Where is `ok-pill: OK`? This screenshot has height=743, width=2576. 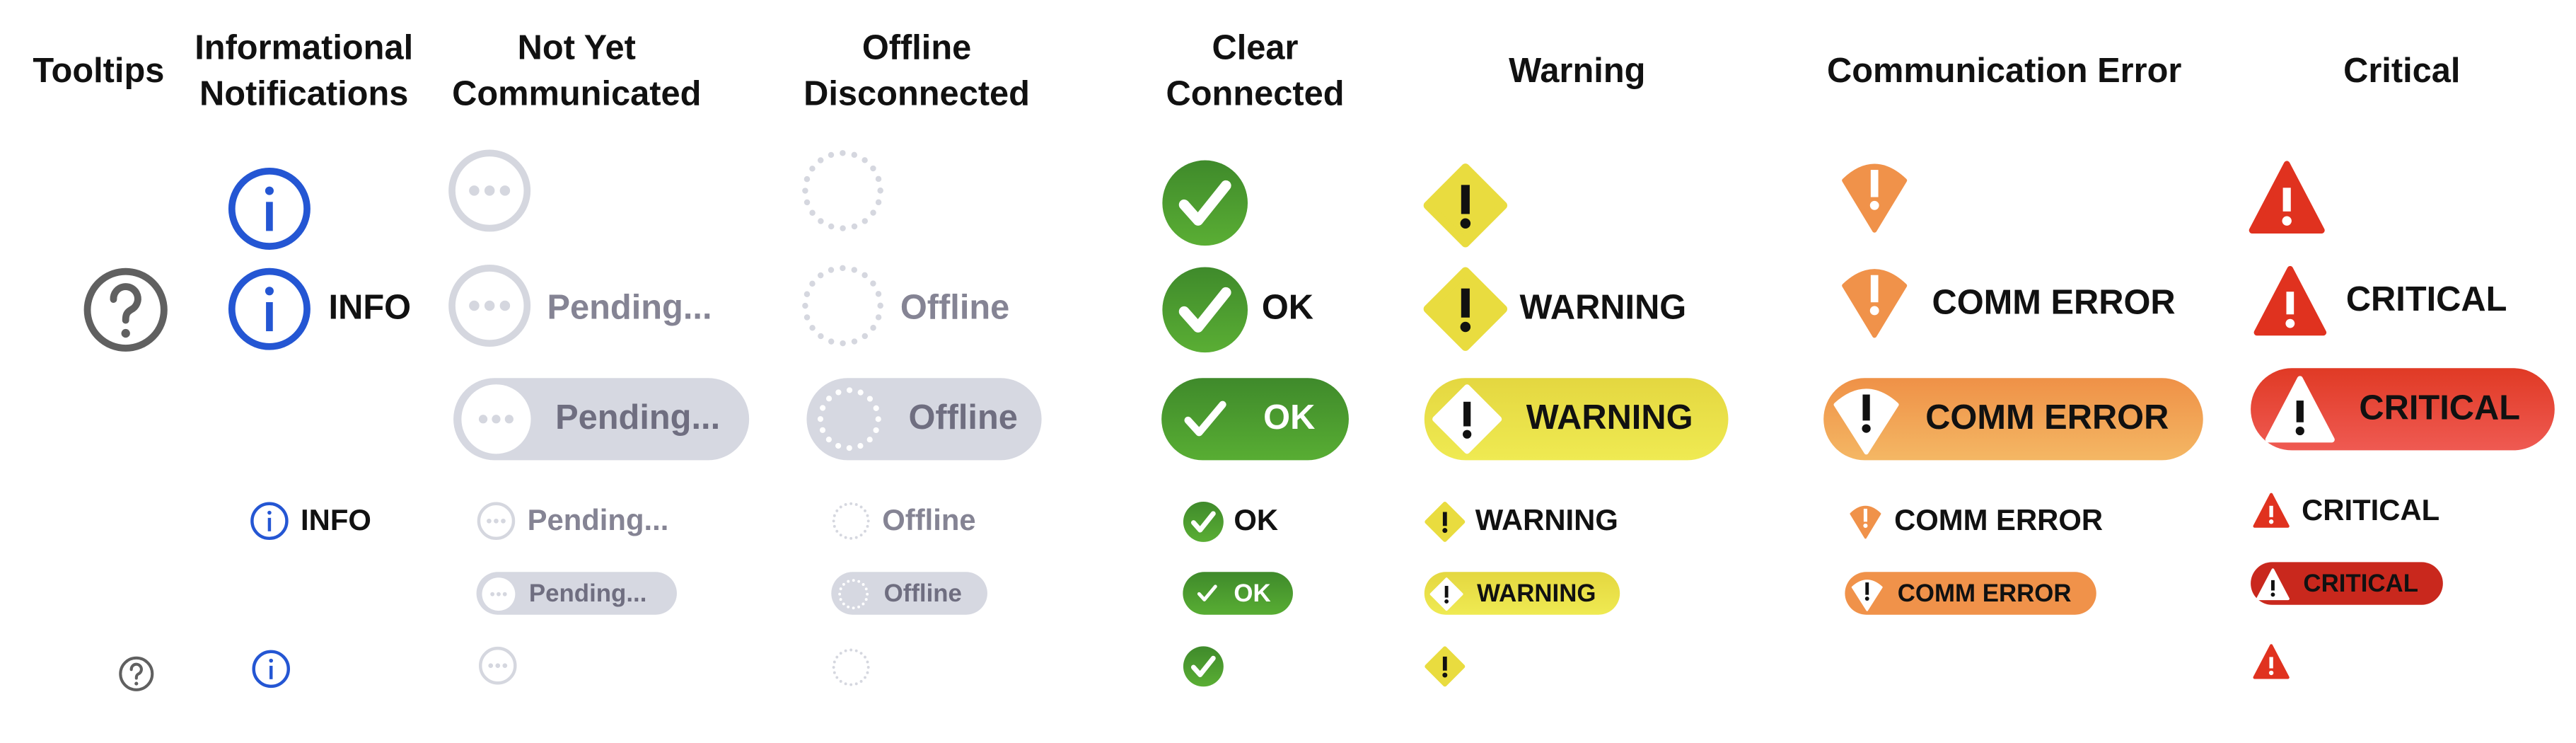
ok-pill: OK is located at coordinates (1255, 419).